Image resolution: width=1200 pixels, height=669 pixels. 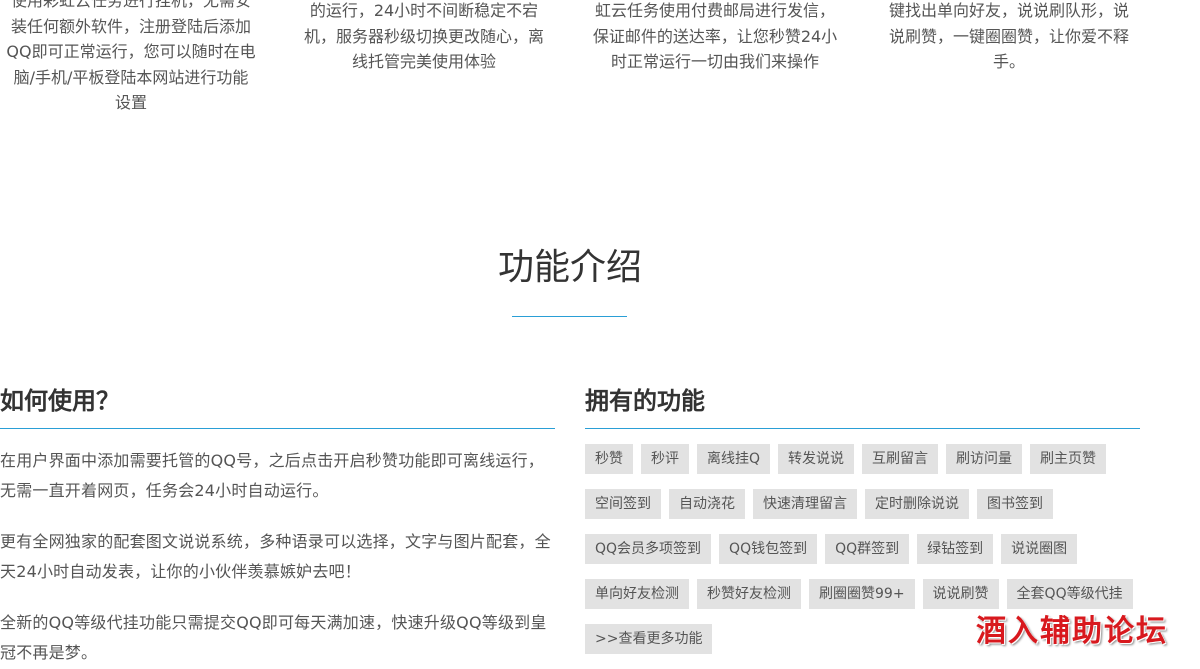 What do you see at coordinates (569, 316) in the screenshot?
I see `section-title-underline` at bounding box center [569, 316].